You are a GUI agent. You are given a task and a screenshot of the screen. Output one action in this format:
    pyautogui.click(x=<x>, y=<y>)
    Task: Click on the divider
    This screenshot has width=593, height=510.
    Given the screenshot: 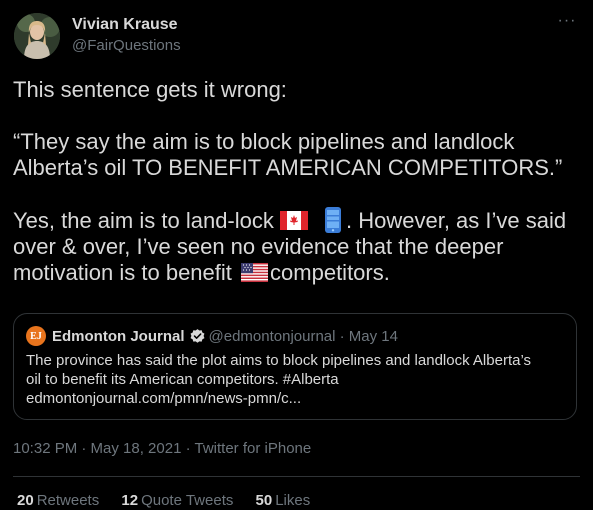 What is the action you would take?
    pyautogui.click(x=296, y=476)
    